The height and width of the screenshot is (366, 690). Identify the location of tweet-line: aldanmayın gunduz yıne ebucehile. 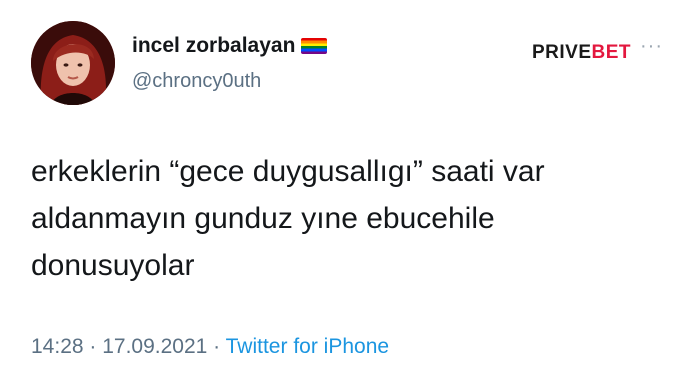
(263, 218).